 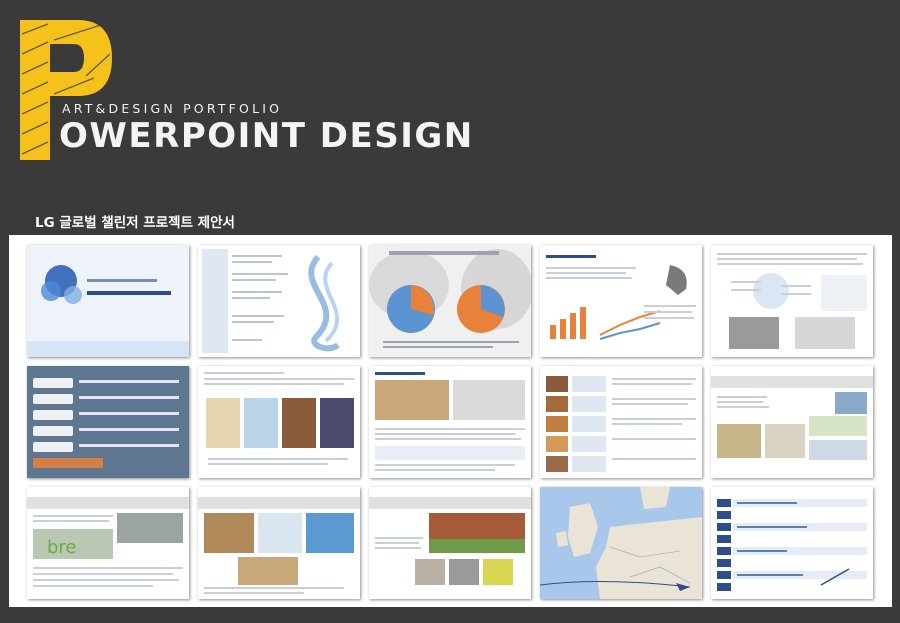 What do you see at coordinates (450, 543) in the screenshot?
I see `slide-visit-building` at bounding box center [450, 543].